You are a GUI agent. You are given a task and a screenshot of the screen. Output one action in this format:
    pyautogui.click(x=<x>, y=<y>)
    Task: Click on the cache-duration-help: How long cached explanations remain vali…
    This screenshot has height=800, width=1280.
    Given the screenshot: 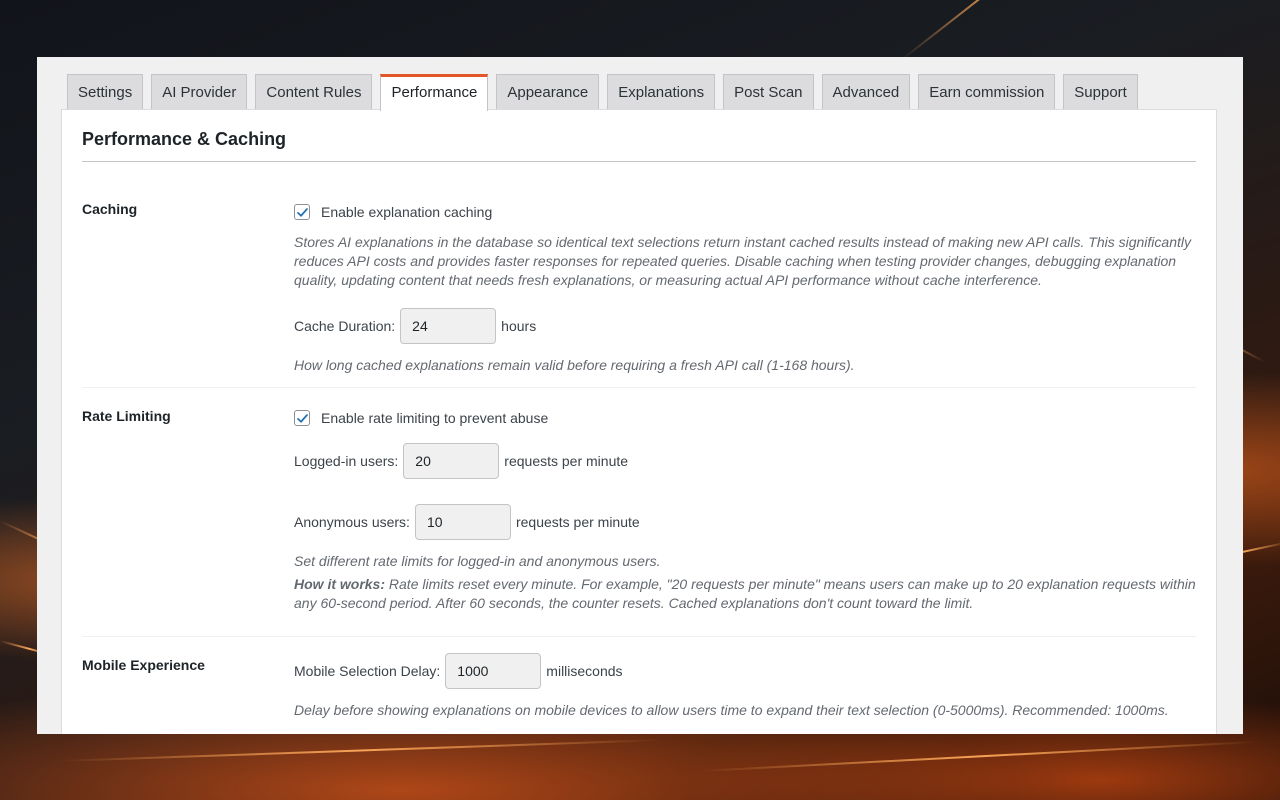 What is the action you would take?
    pyautogui.click(x=574, y=365)
    